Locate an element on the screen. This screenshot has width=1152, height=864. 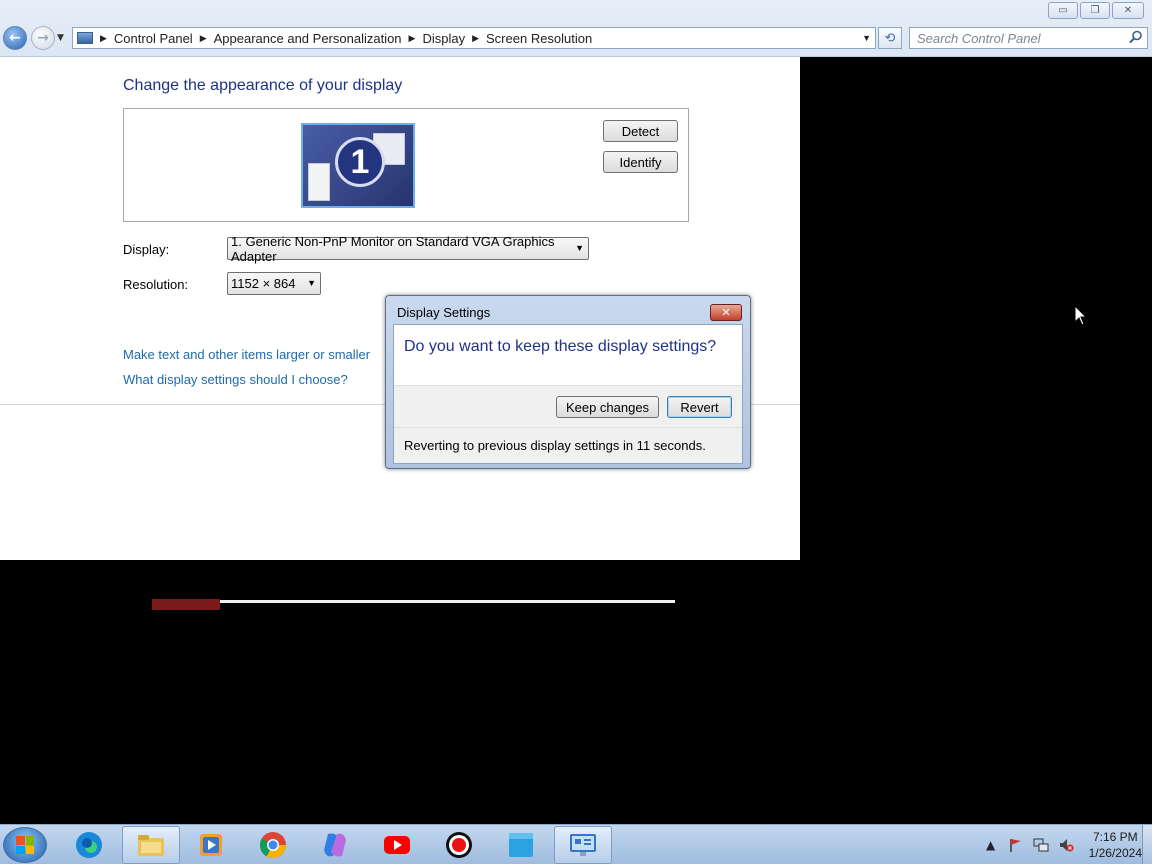
search-input: Search Control Panel is located at coordinates (1028, 38).